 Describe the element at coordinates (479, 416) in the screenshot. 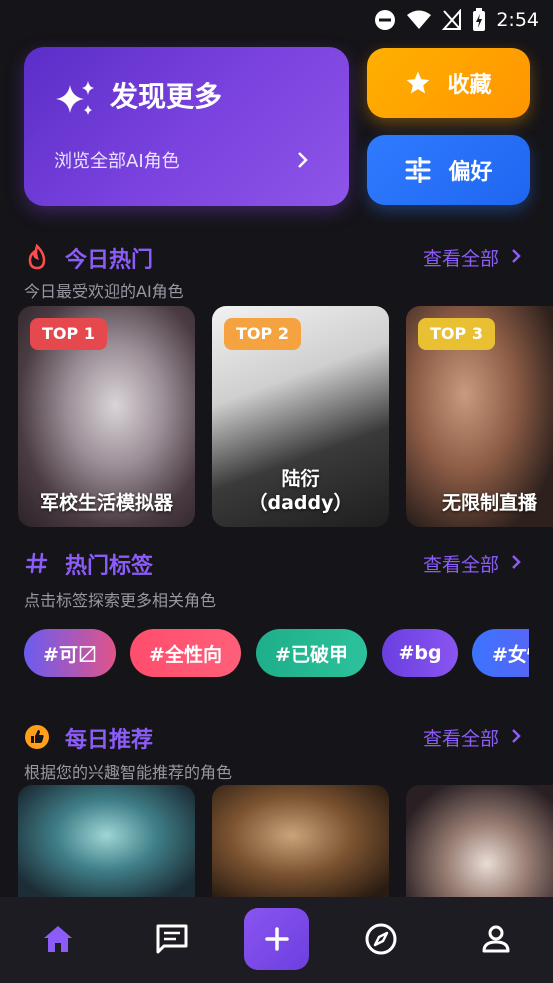

I see `hot-card-3: TOP 3 无限制直播` at that location.